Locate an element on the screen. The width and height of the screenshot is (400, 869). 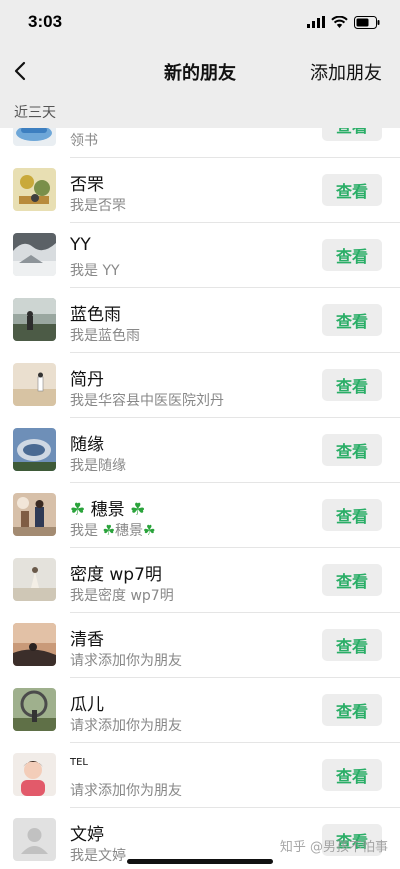
friend-name: TEL is located at coordinates (79, 762).